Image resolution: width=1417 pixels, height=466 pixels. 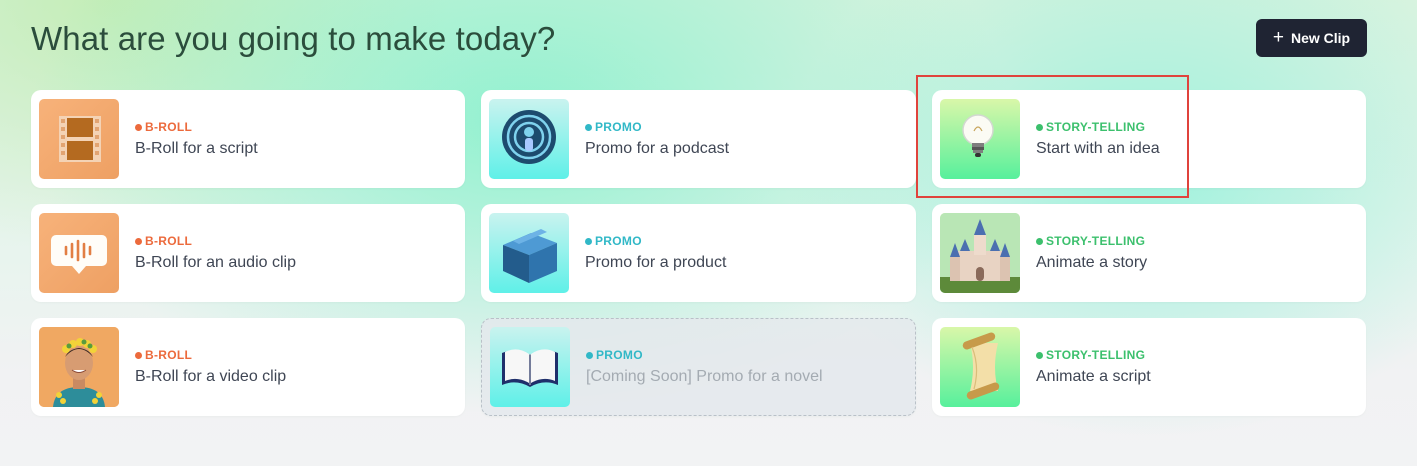 What do you see at coordinates (248, 253) in the screenshot?
I see `card-broll-audio: B-ROLL B-Roll for an audio clip` at bounding box center [248, 253].